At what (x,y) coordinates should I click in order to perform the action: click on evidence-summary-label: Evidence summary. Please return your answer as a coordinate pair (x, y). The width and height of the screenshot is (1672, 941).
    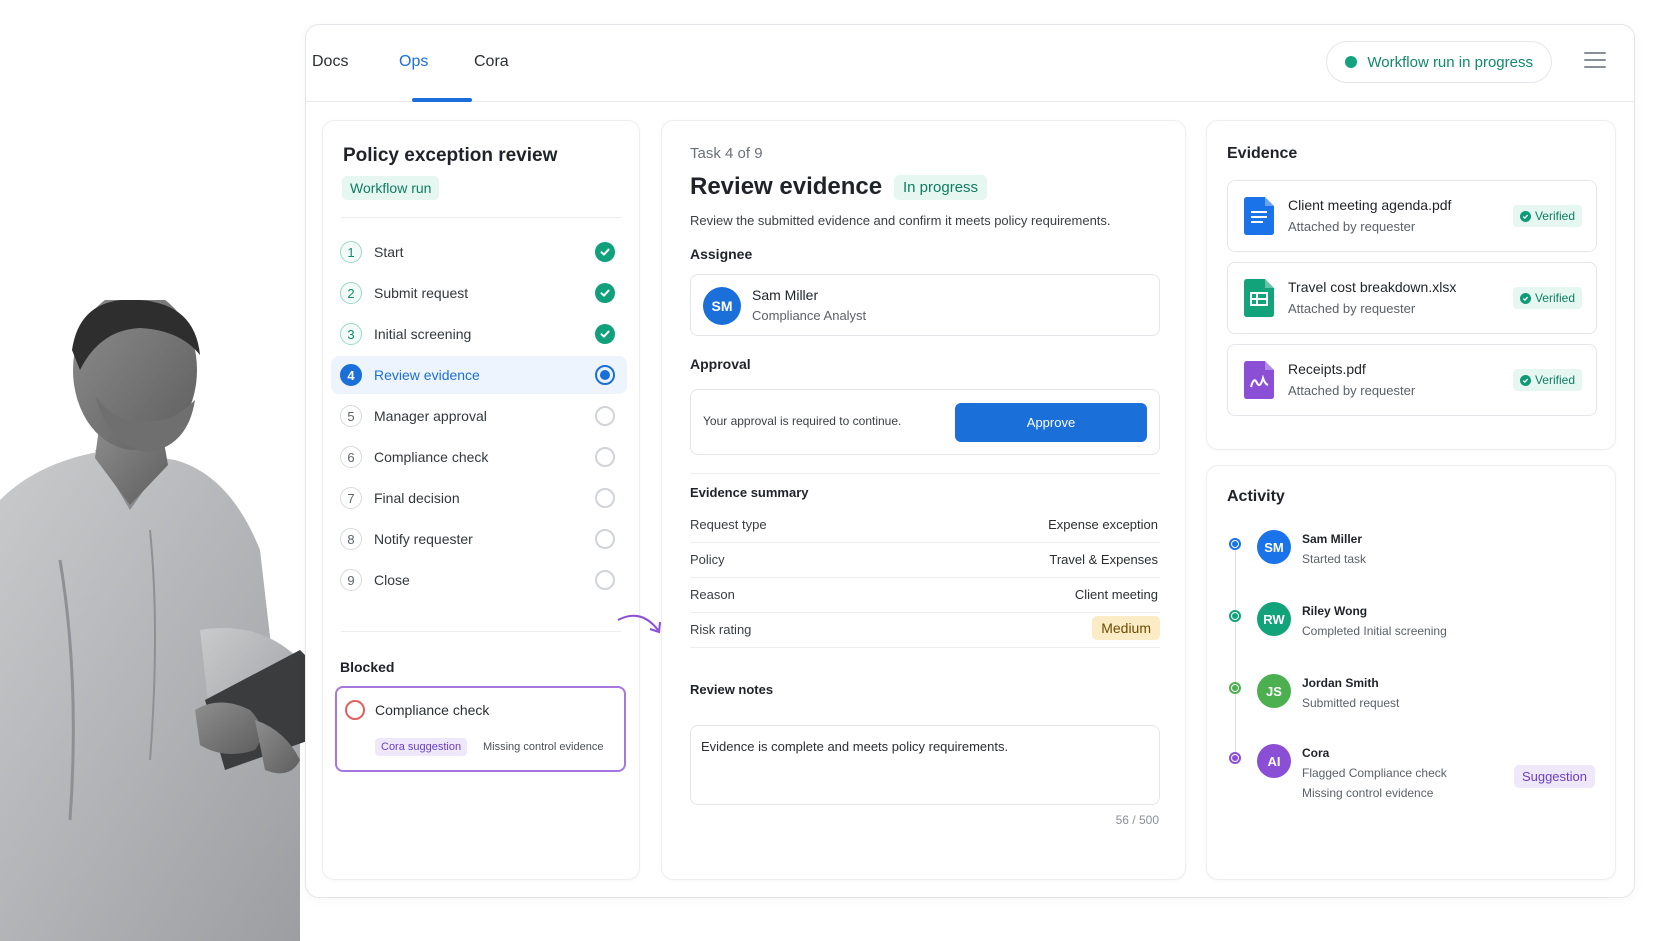
    Looking at the image, I should click on (749, 492).